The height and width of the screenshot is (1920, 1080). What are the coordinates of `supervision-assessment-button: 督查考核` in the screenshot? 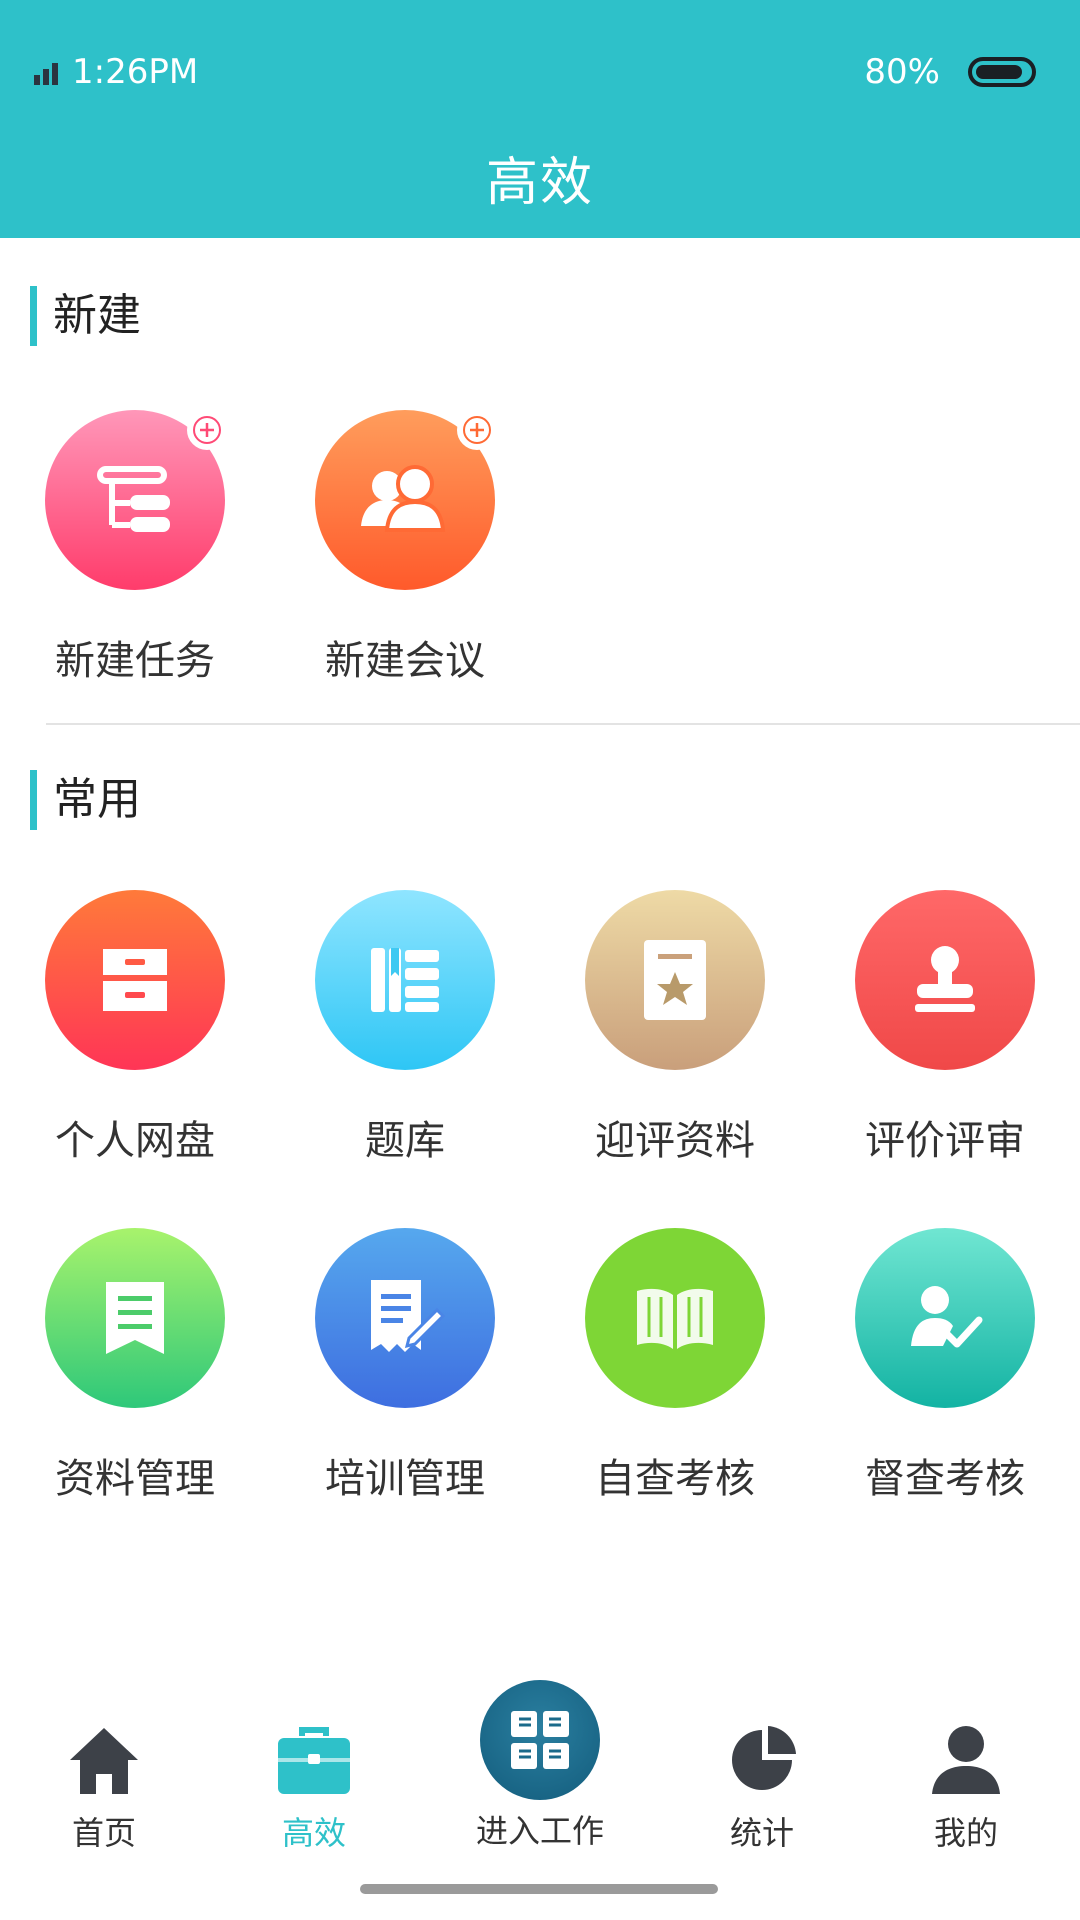 It's located at (945, 1366).